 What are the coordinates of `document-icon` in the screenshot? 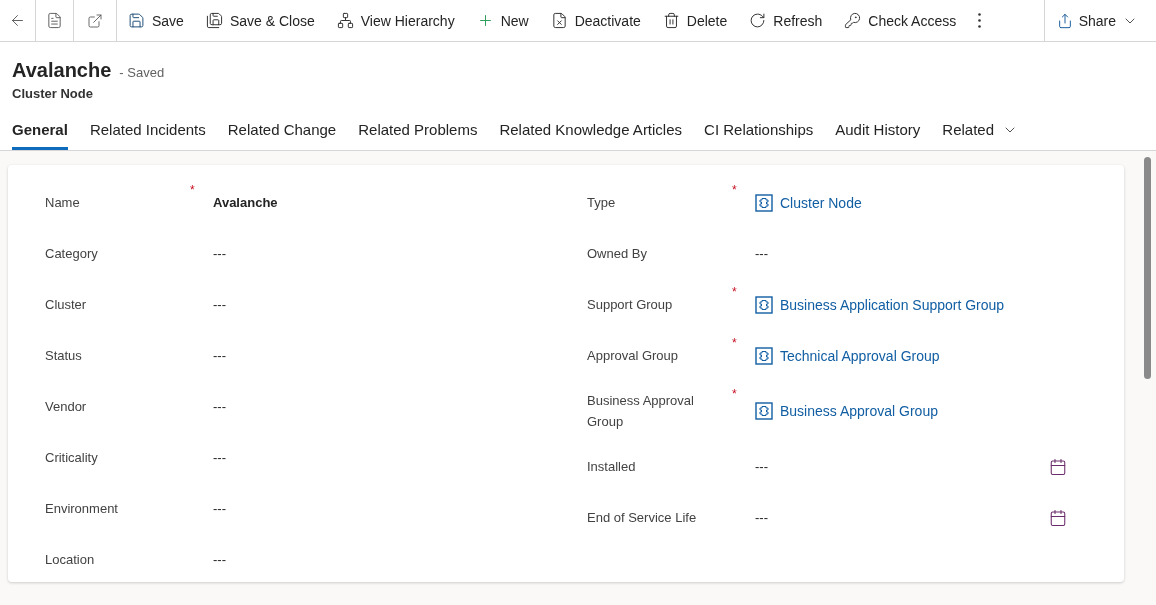 It's located at (54, 20).